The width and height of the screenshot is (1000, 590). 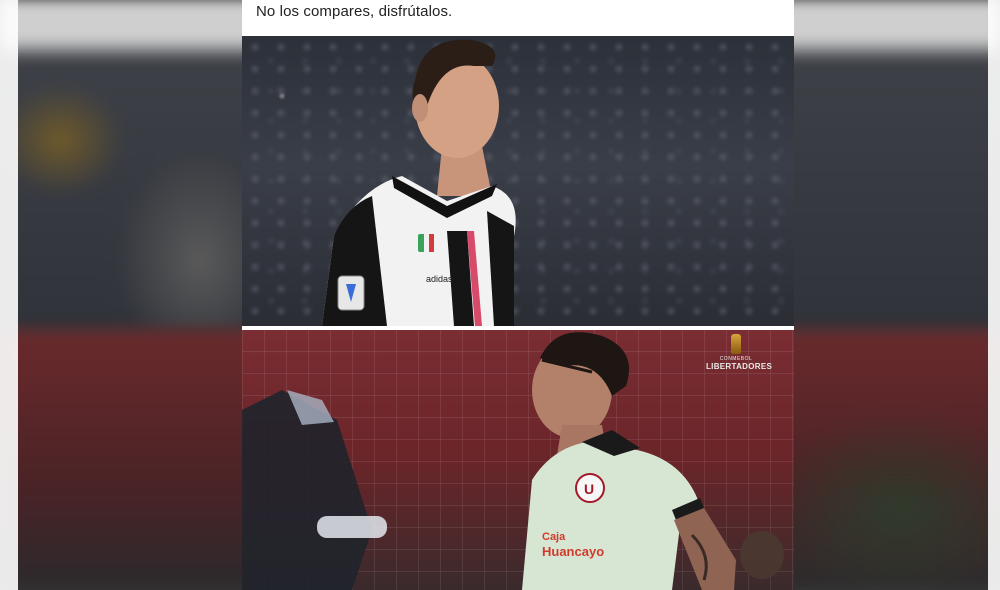 What do you see at coordinates (994, 295) in the screenshot?
I see `right-edge-strip` at bounding box center [994, 295].